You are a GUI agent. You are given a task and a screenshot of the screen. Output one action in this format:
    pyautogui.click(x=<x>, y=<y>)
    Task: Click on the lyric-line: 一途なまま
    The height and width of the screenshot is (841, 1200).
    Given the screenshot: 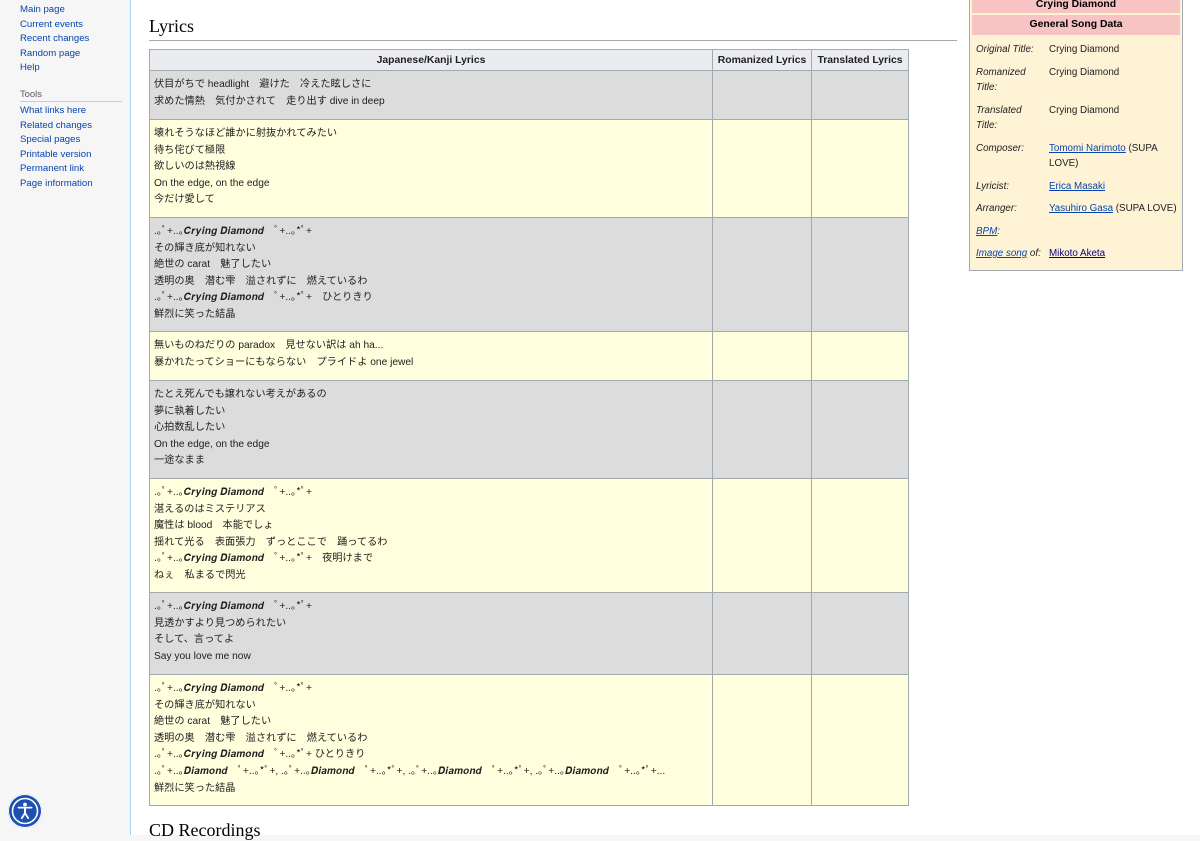 What is the action you would take?
    pyautogui.click(x=179, y=461)
    